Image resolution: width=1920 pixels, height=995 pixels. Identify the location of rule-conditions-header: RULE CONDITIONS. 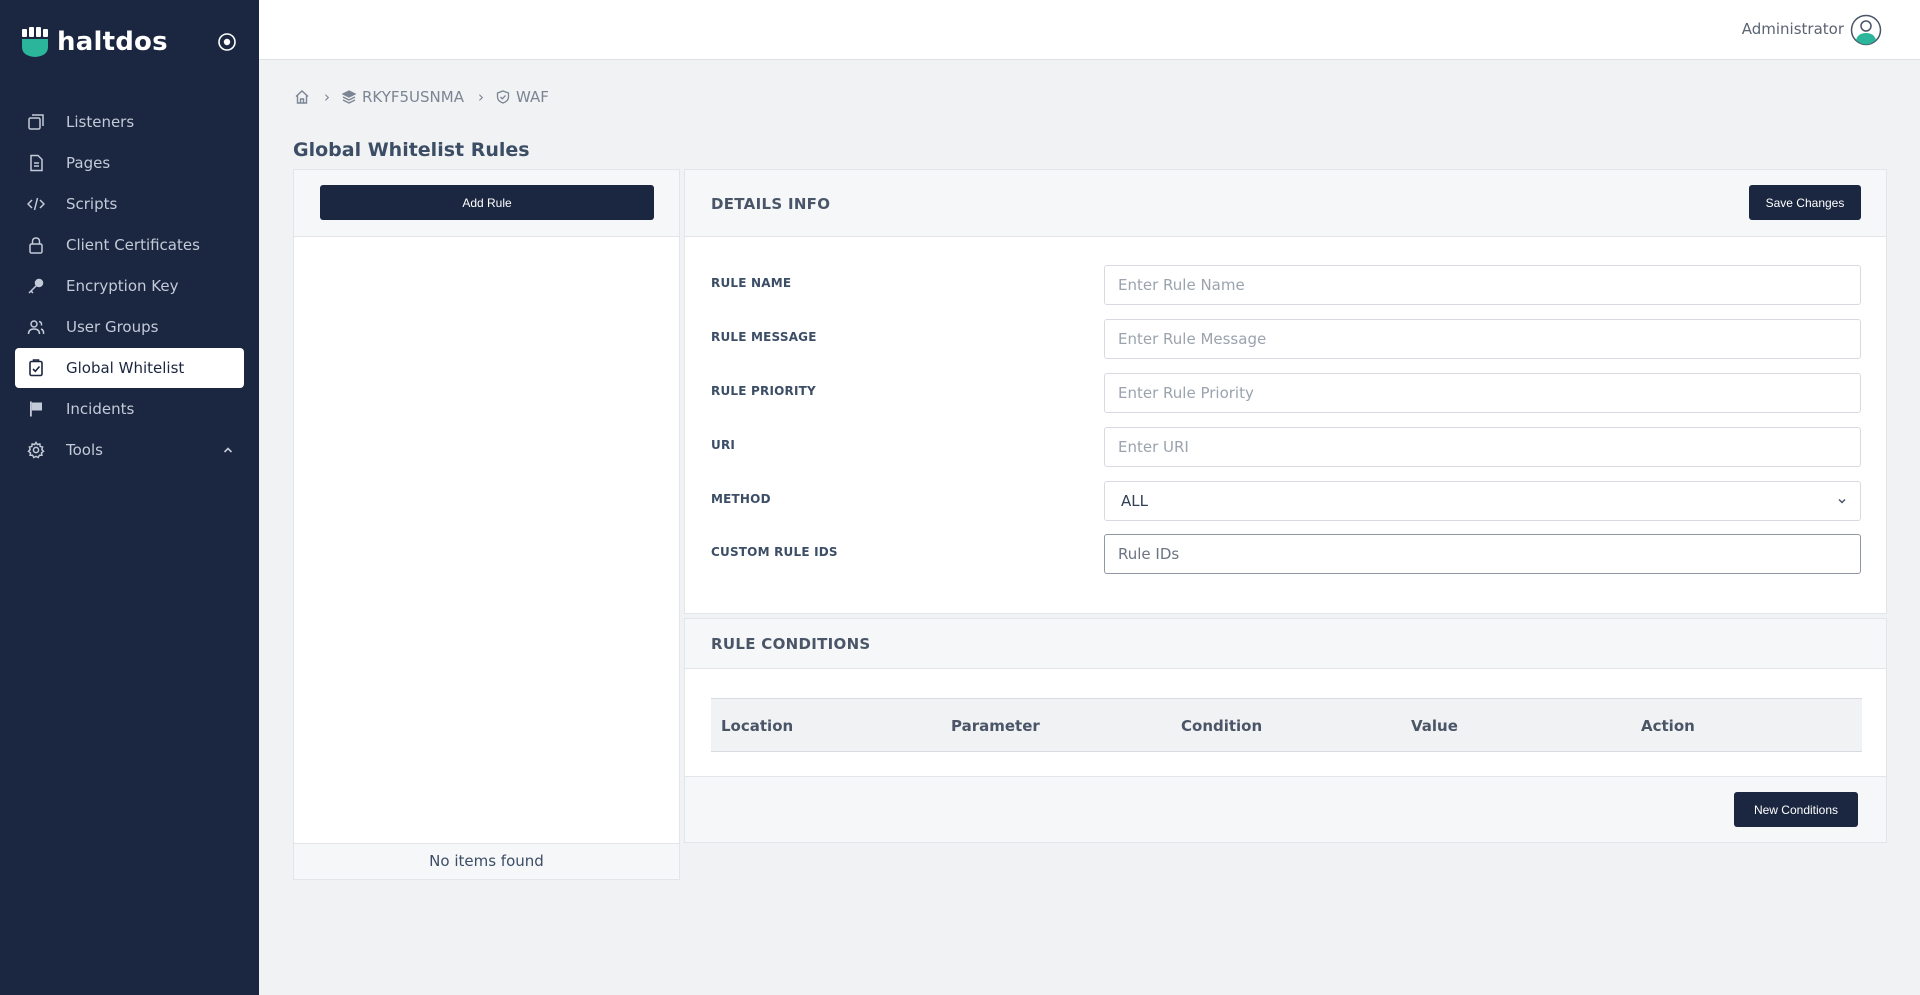
(1285, 644).